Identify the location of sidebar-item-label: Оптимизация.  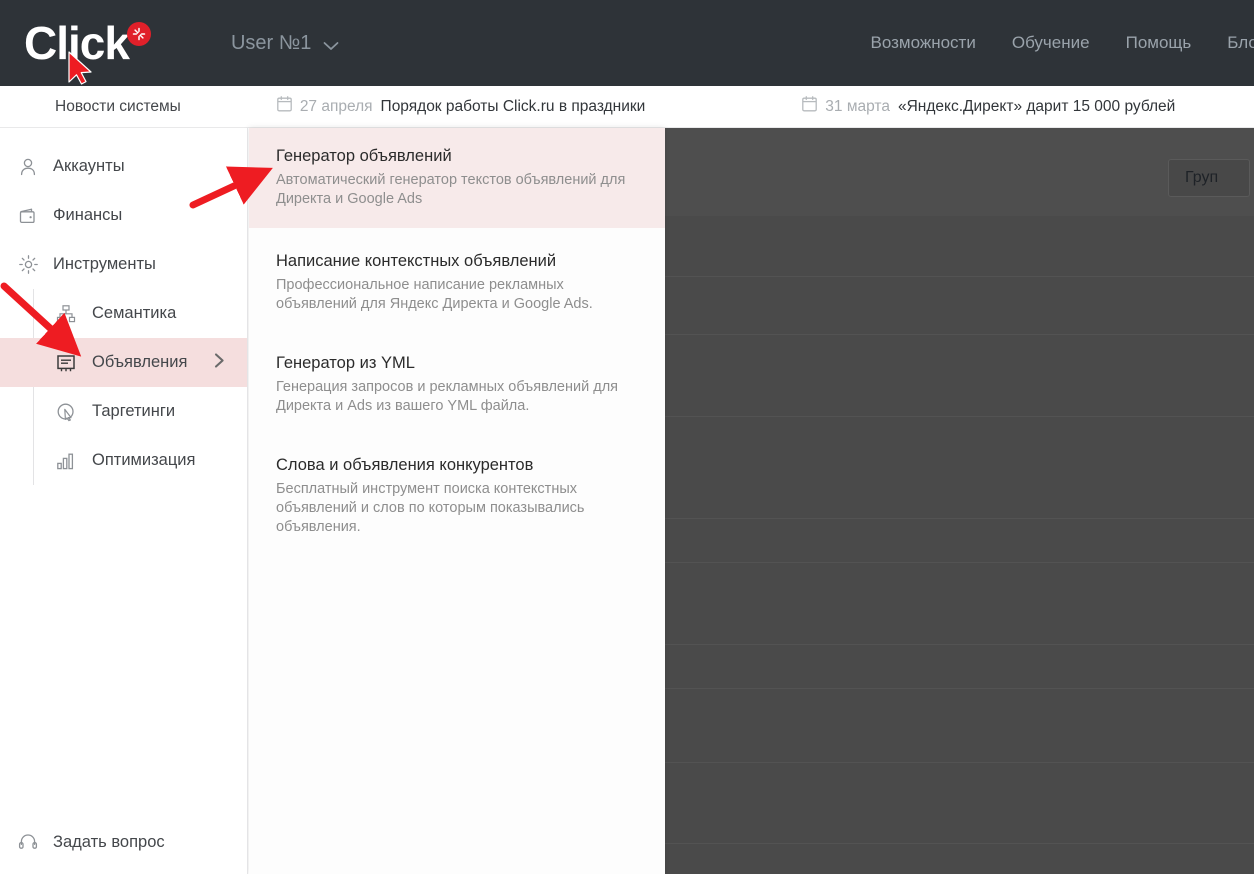
(144, 460).